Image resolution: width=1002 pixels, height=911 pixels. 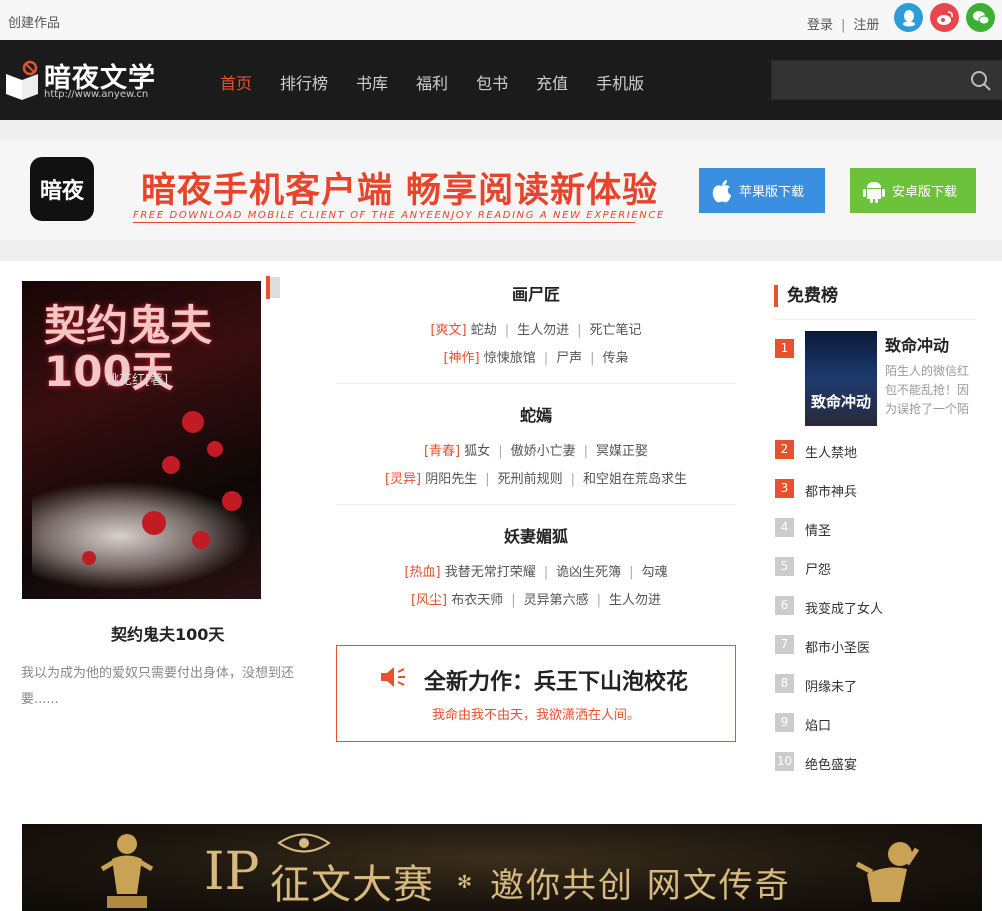 I want to click on ranking-top-item: 1 致命冲动 致命冲动 陌生人的微信红包不能乱抢！因为误抢了一个陌, so click(x=875, y=379).